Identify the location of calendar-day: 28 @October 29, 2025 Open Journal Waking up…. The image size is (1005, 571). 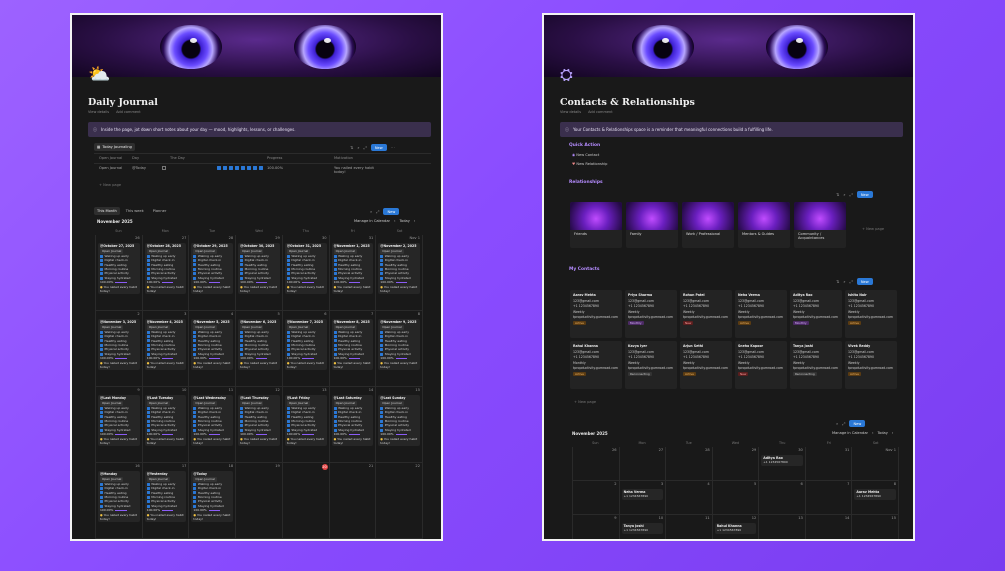
(213, 273).